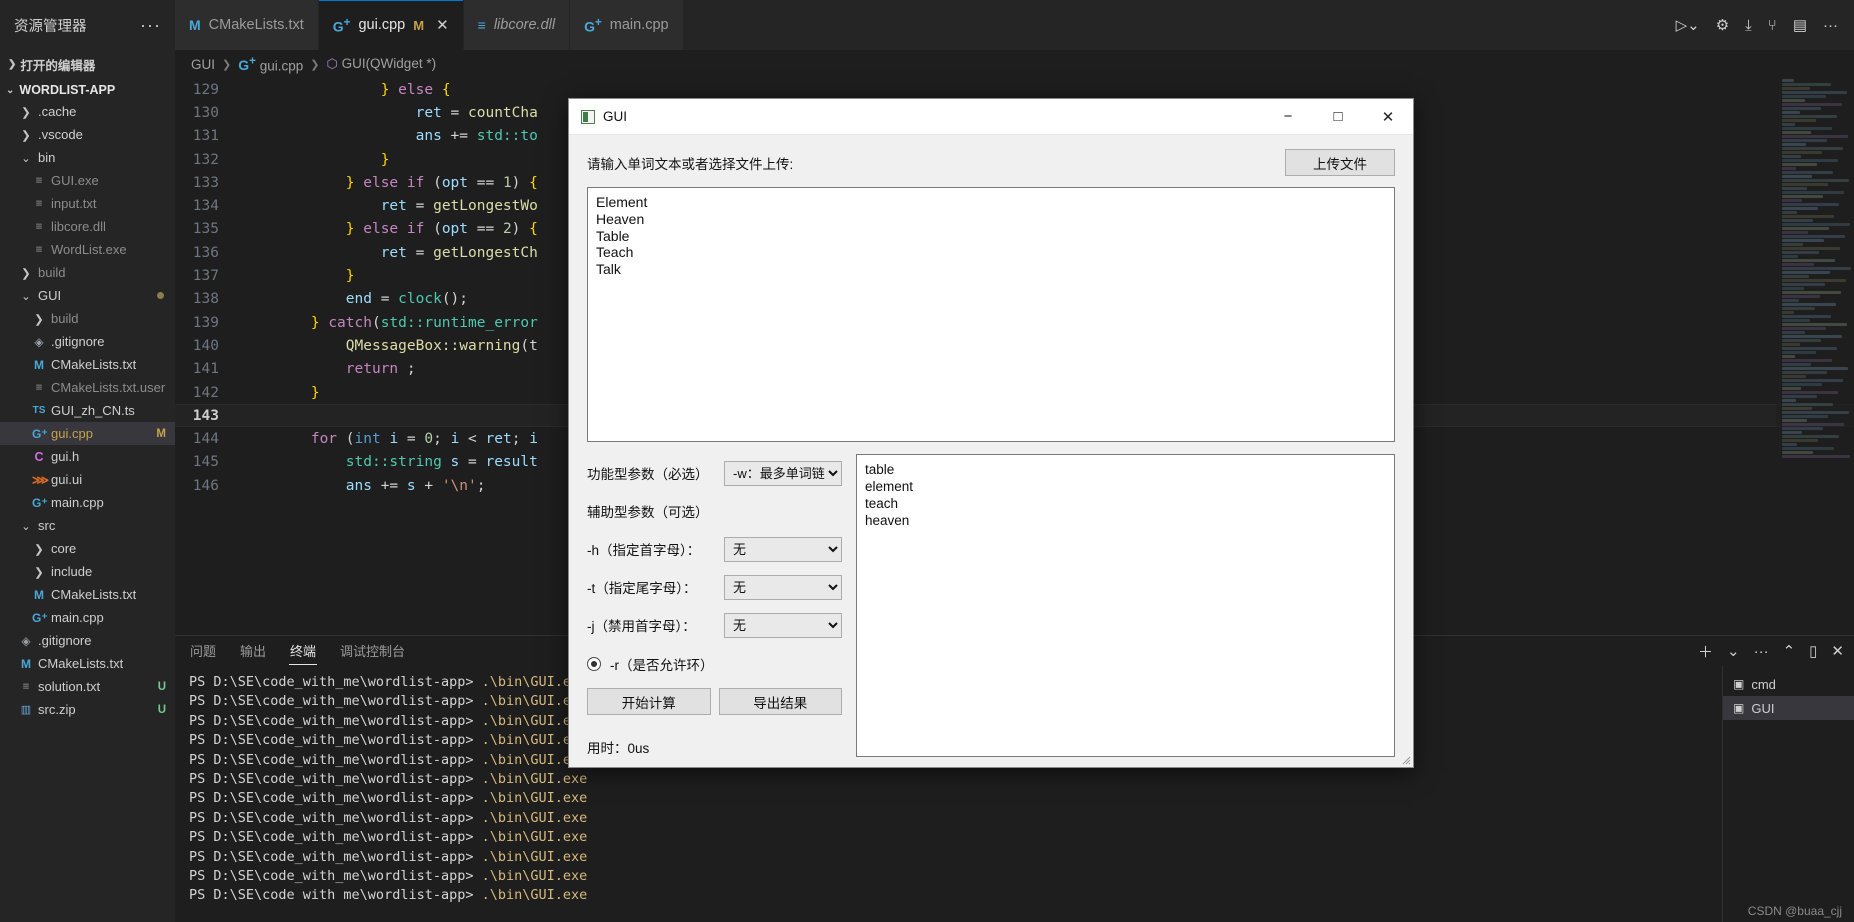 The image size is (1854, 922). Describe the element at coordinates (783, 587) in the screenshot. I see `aux-param-select-1: 无abc` at that location.